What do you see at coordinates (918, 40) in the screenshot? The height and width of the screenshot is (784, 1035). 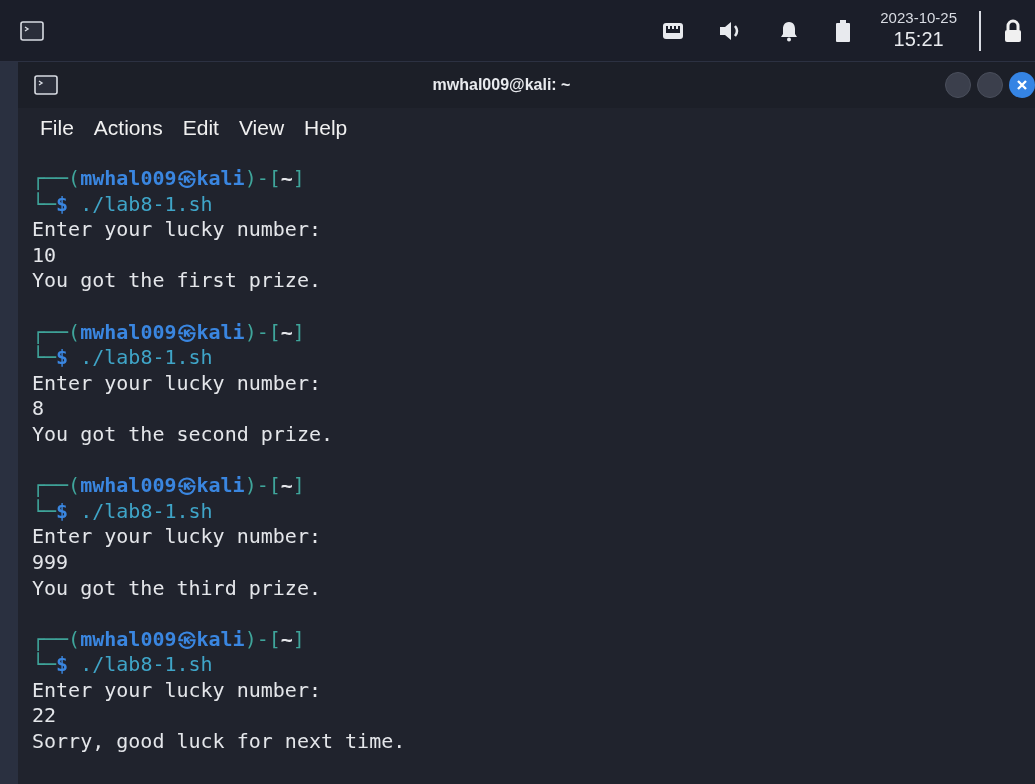 I see `clock-text: 15:21` at bounding box center [918, 40].